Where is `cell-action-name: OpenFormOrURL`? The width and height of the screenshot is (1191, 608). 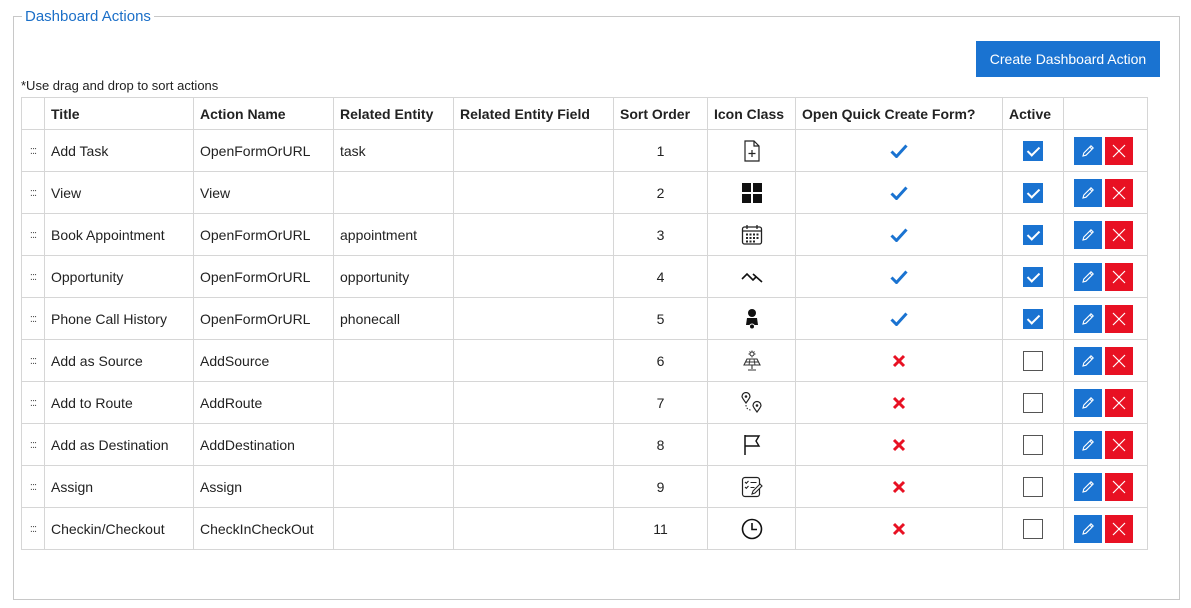 cell-action-name: OpenFormOrURL is located at coordinates (263, 234).